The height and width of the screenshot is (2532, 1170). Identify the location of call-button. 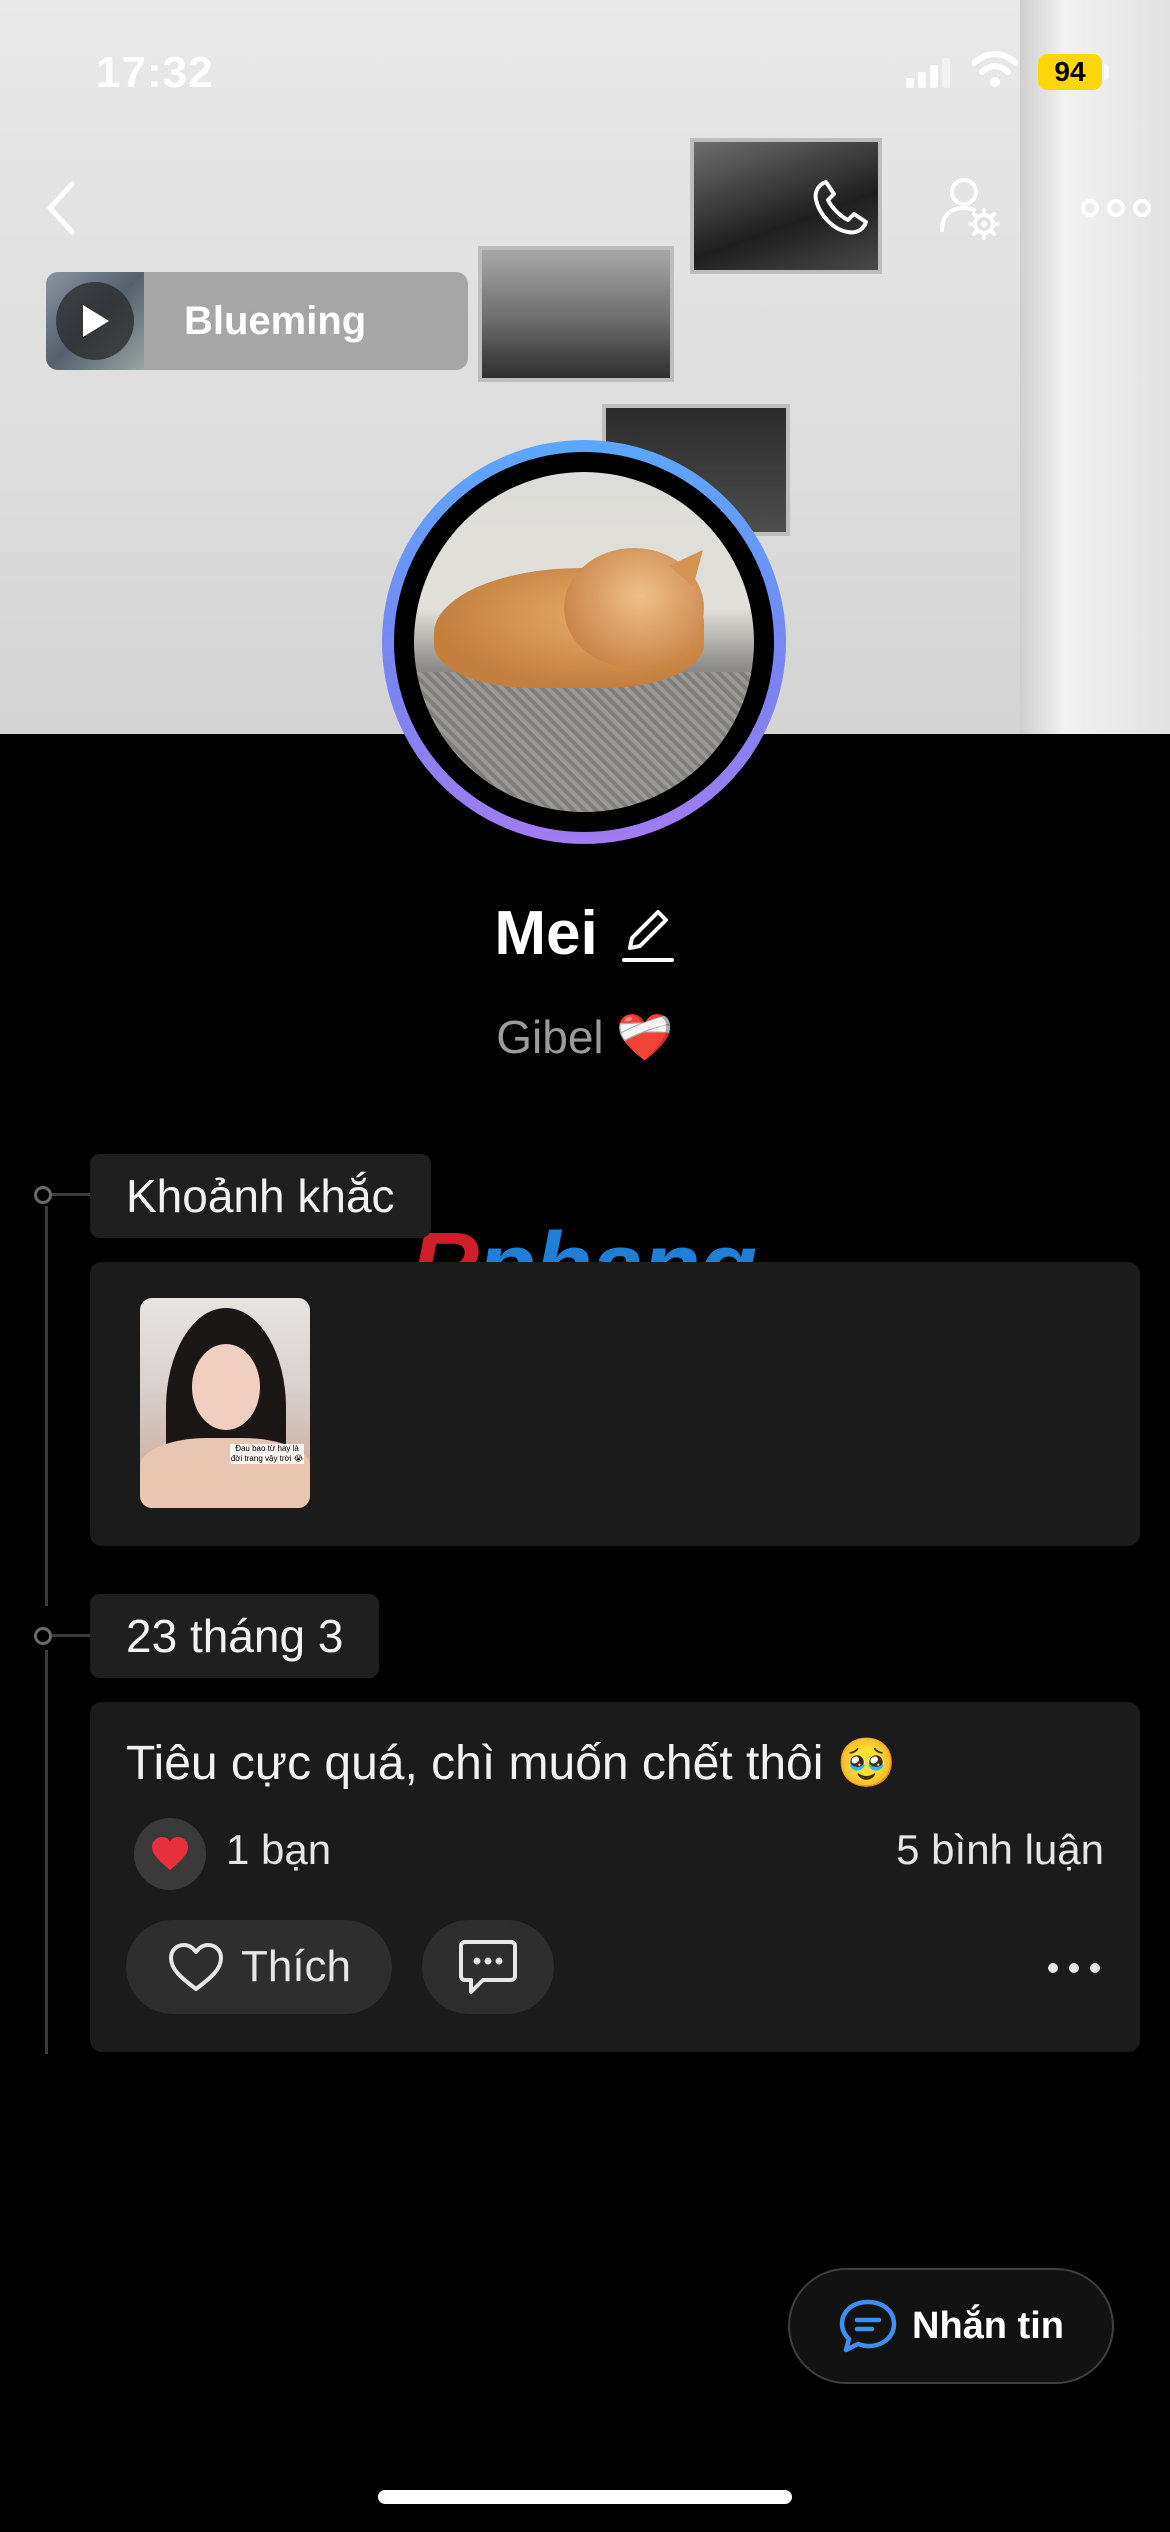
(840, 208).